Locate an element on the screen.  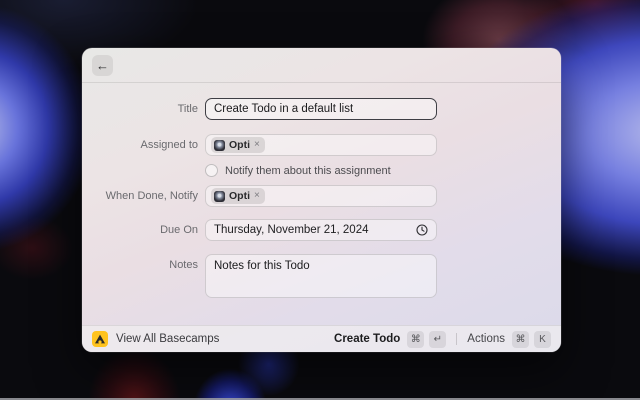
due-on-row: Due On Thursday, November 21, 2024 is located at coordinates (321, 230).